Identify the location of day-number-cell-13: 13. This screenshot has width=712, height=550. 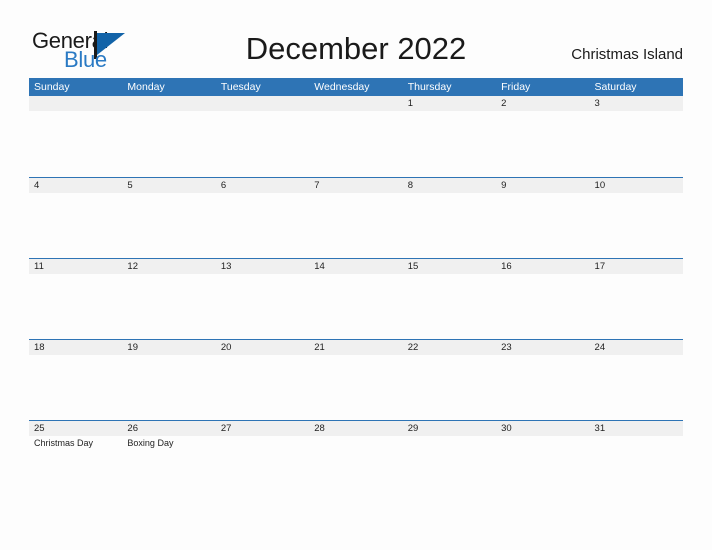
(262, 266).